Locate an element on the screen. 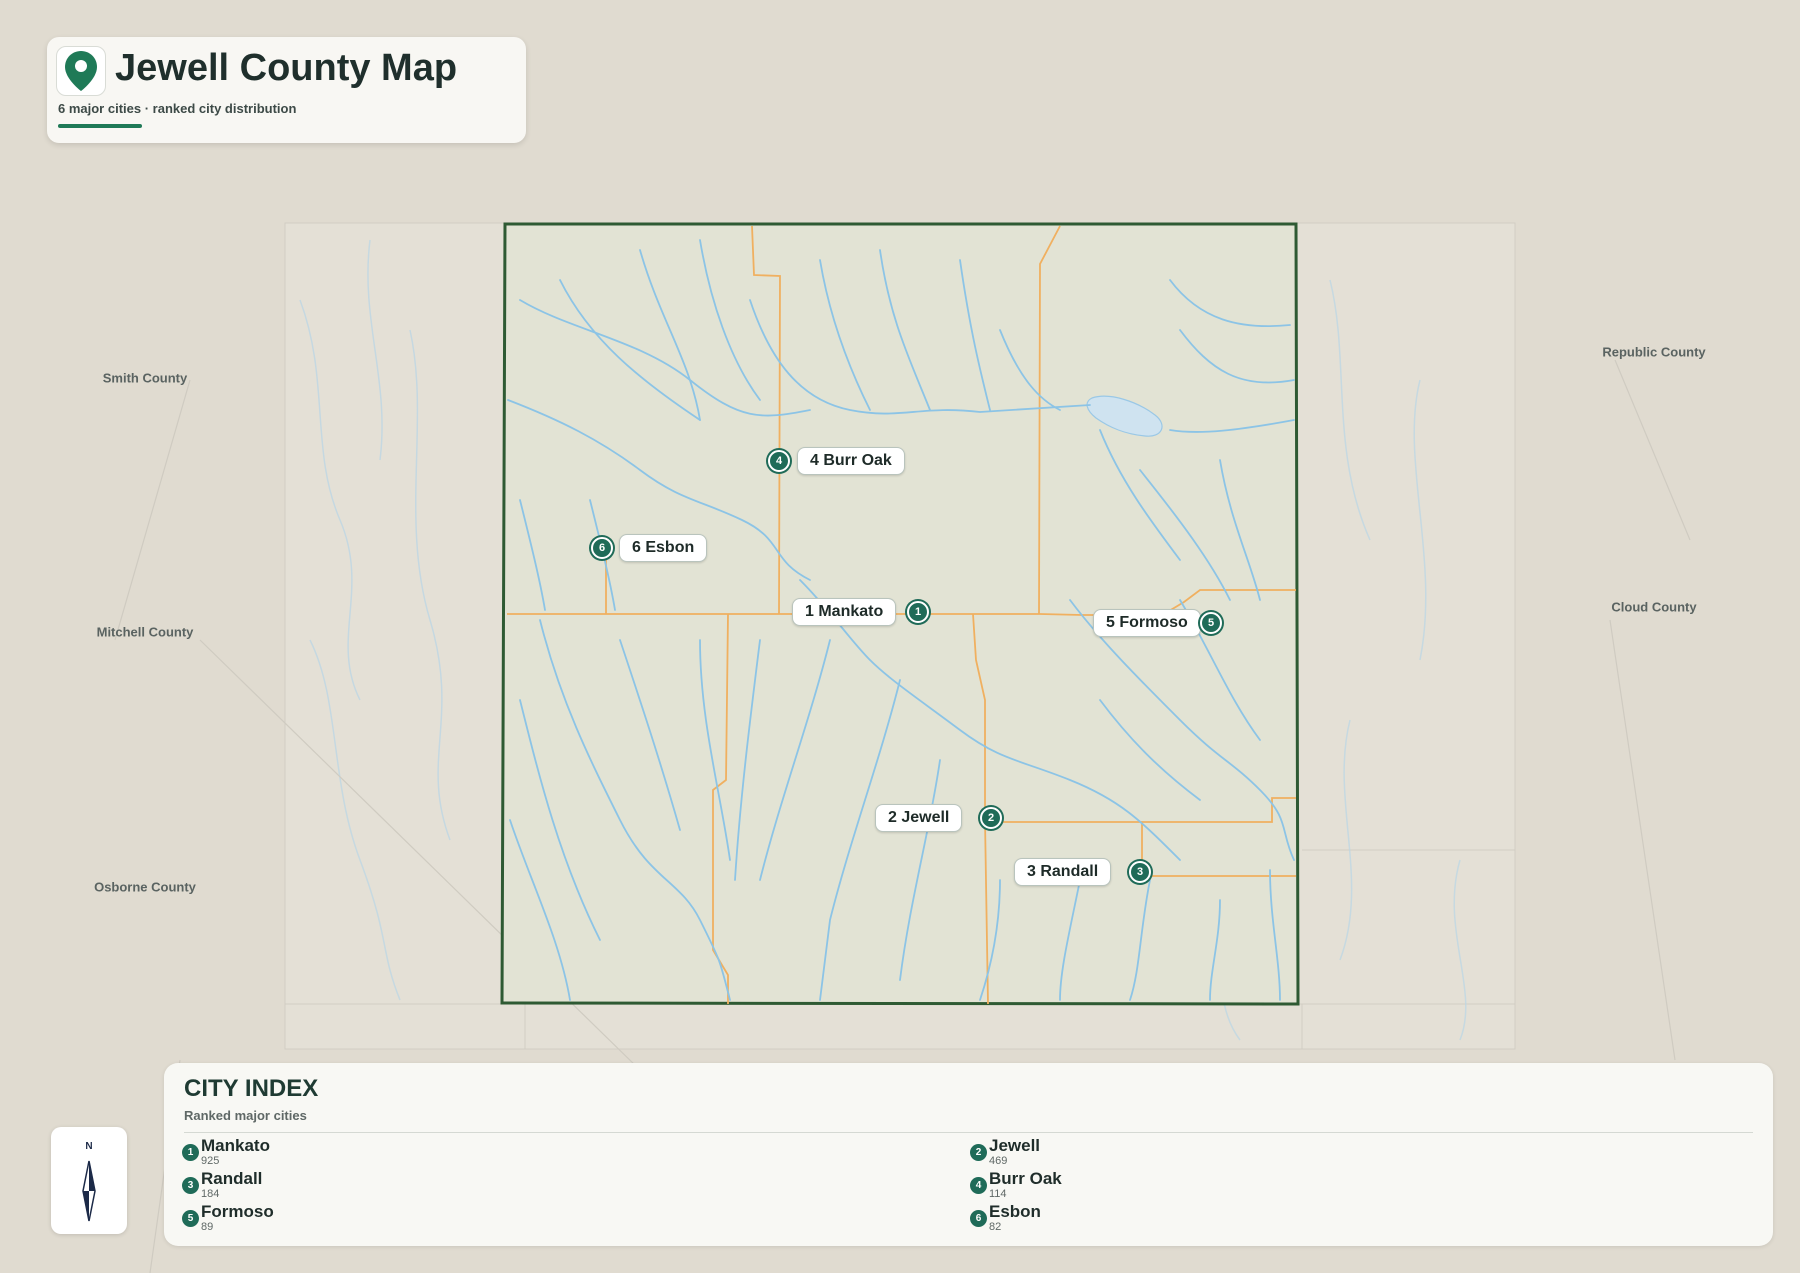 The image size is (1800, 1273). city-label-mankato: 1 Mankato is located at coordinates (844, 612).